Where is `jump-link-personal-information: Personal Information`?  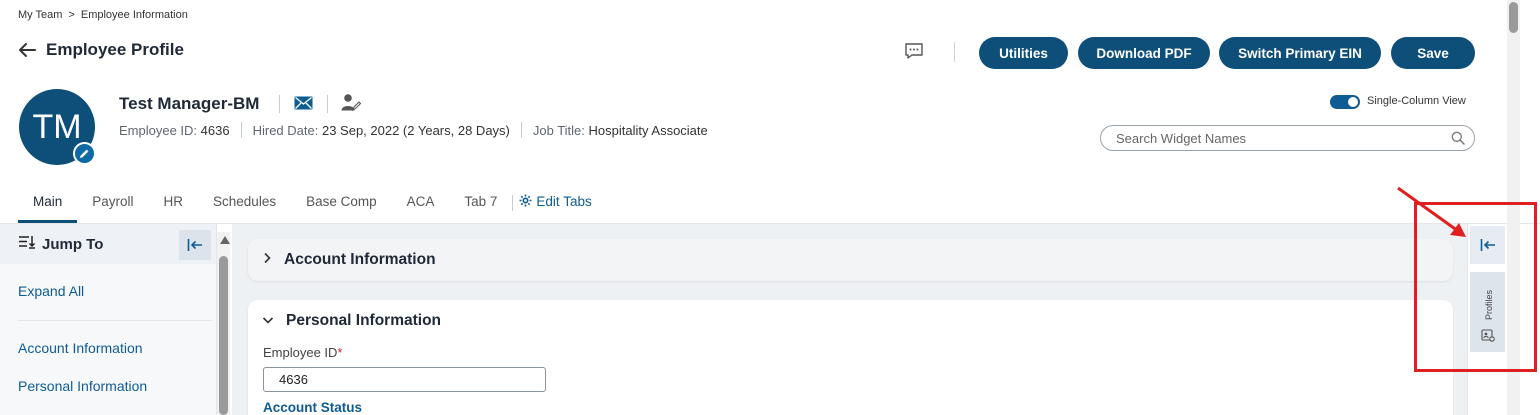 jump-link-personal-information: Personal Information is located at coordinates (82, 386).